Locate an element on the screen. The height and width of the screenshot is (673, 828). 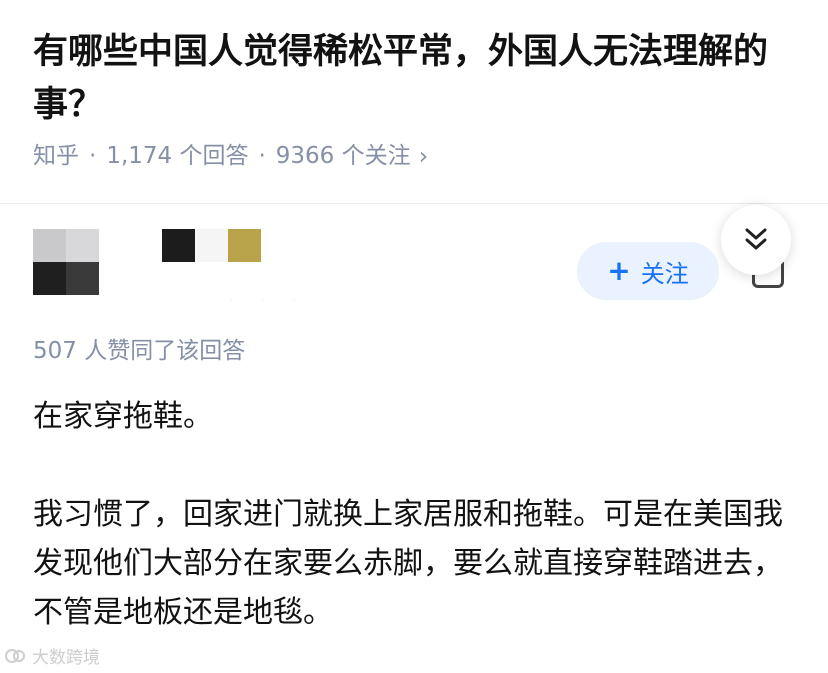
chevron-right-icon: › is located at coordinates (423, 156).